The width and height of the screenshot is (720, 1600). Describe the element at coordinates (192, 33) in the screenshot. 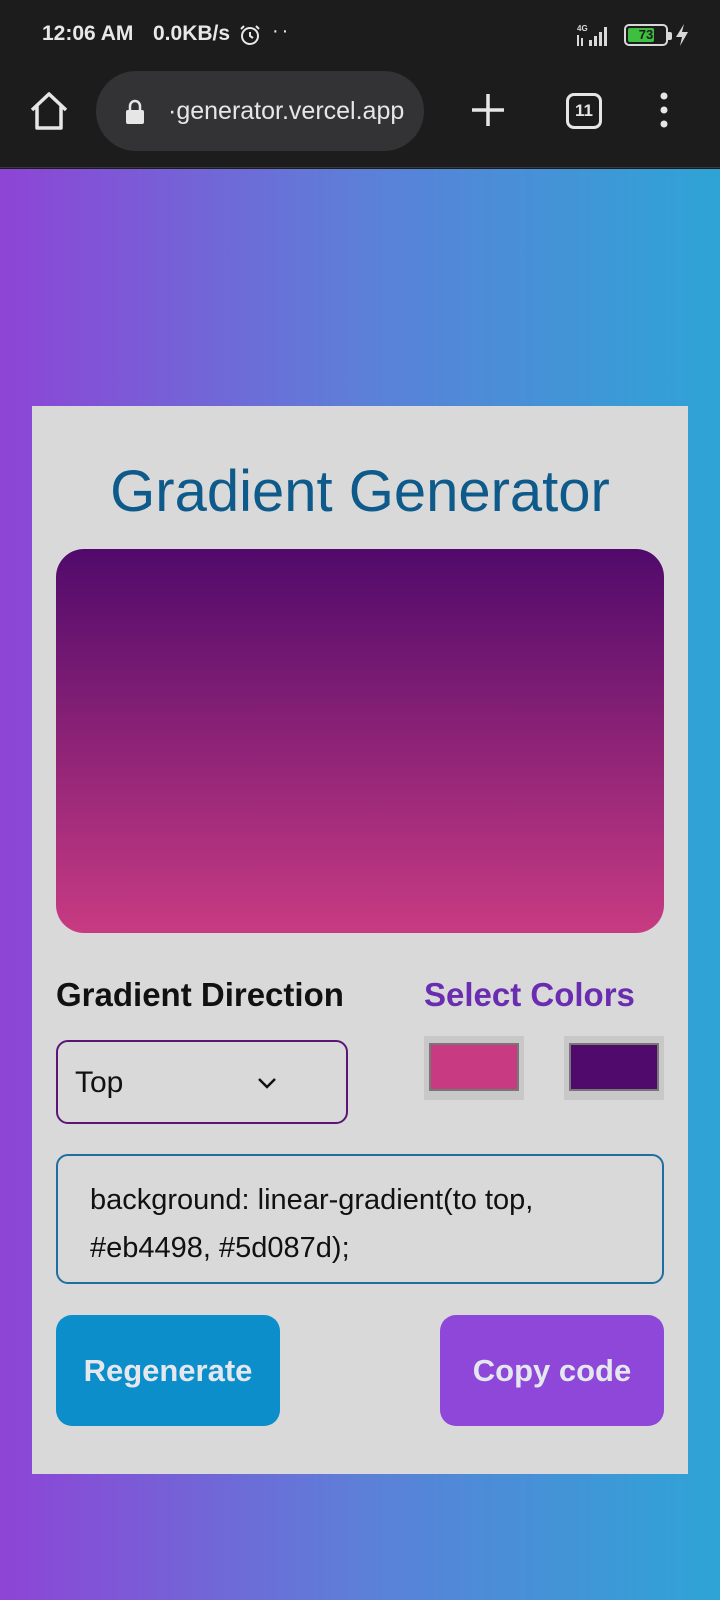

I see `network-speed: 0.0KB/s` at that location.